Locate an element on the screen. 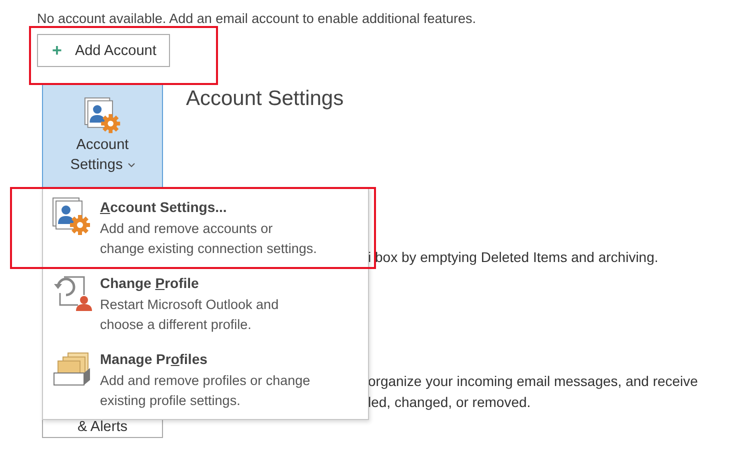 The width and height of the screenshot is (747, 469). menu-item-description: Add and remove profiles or change existing profile settings. is located at coordinates (205, 391).